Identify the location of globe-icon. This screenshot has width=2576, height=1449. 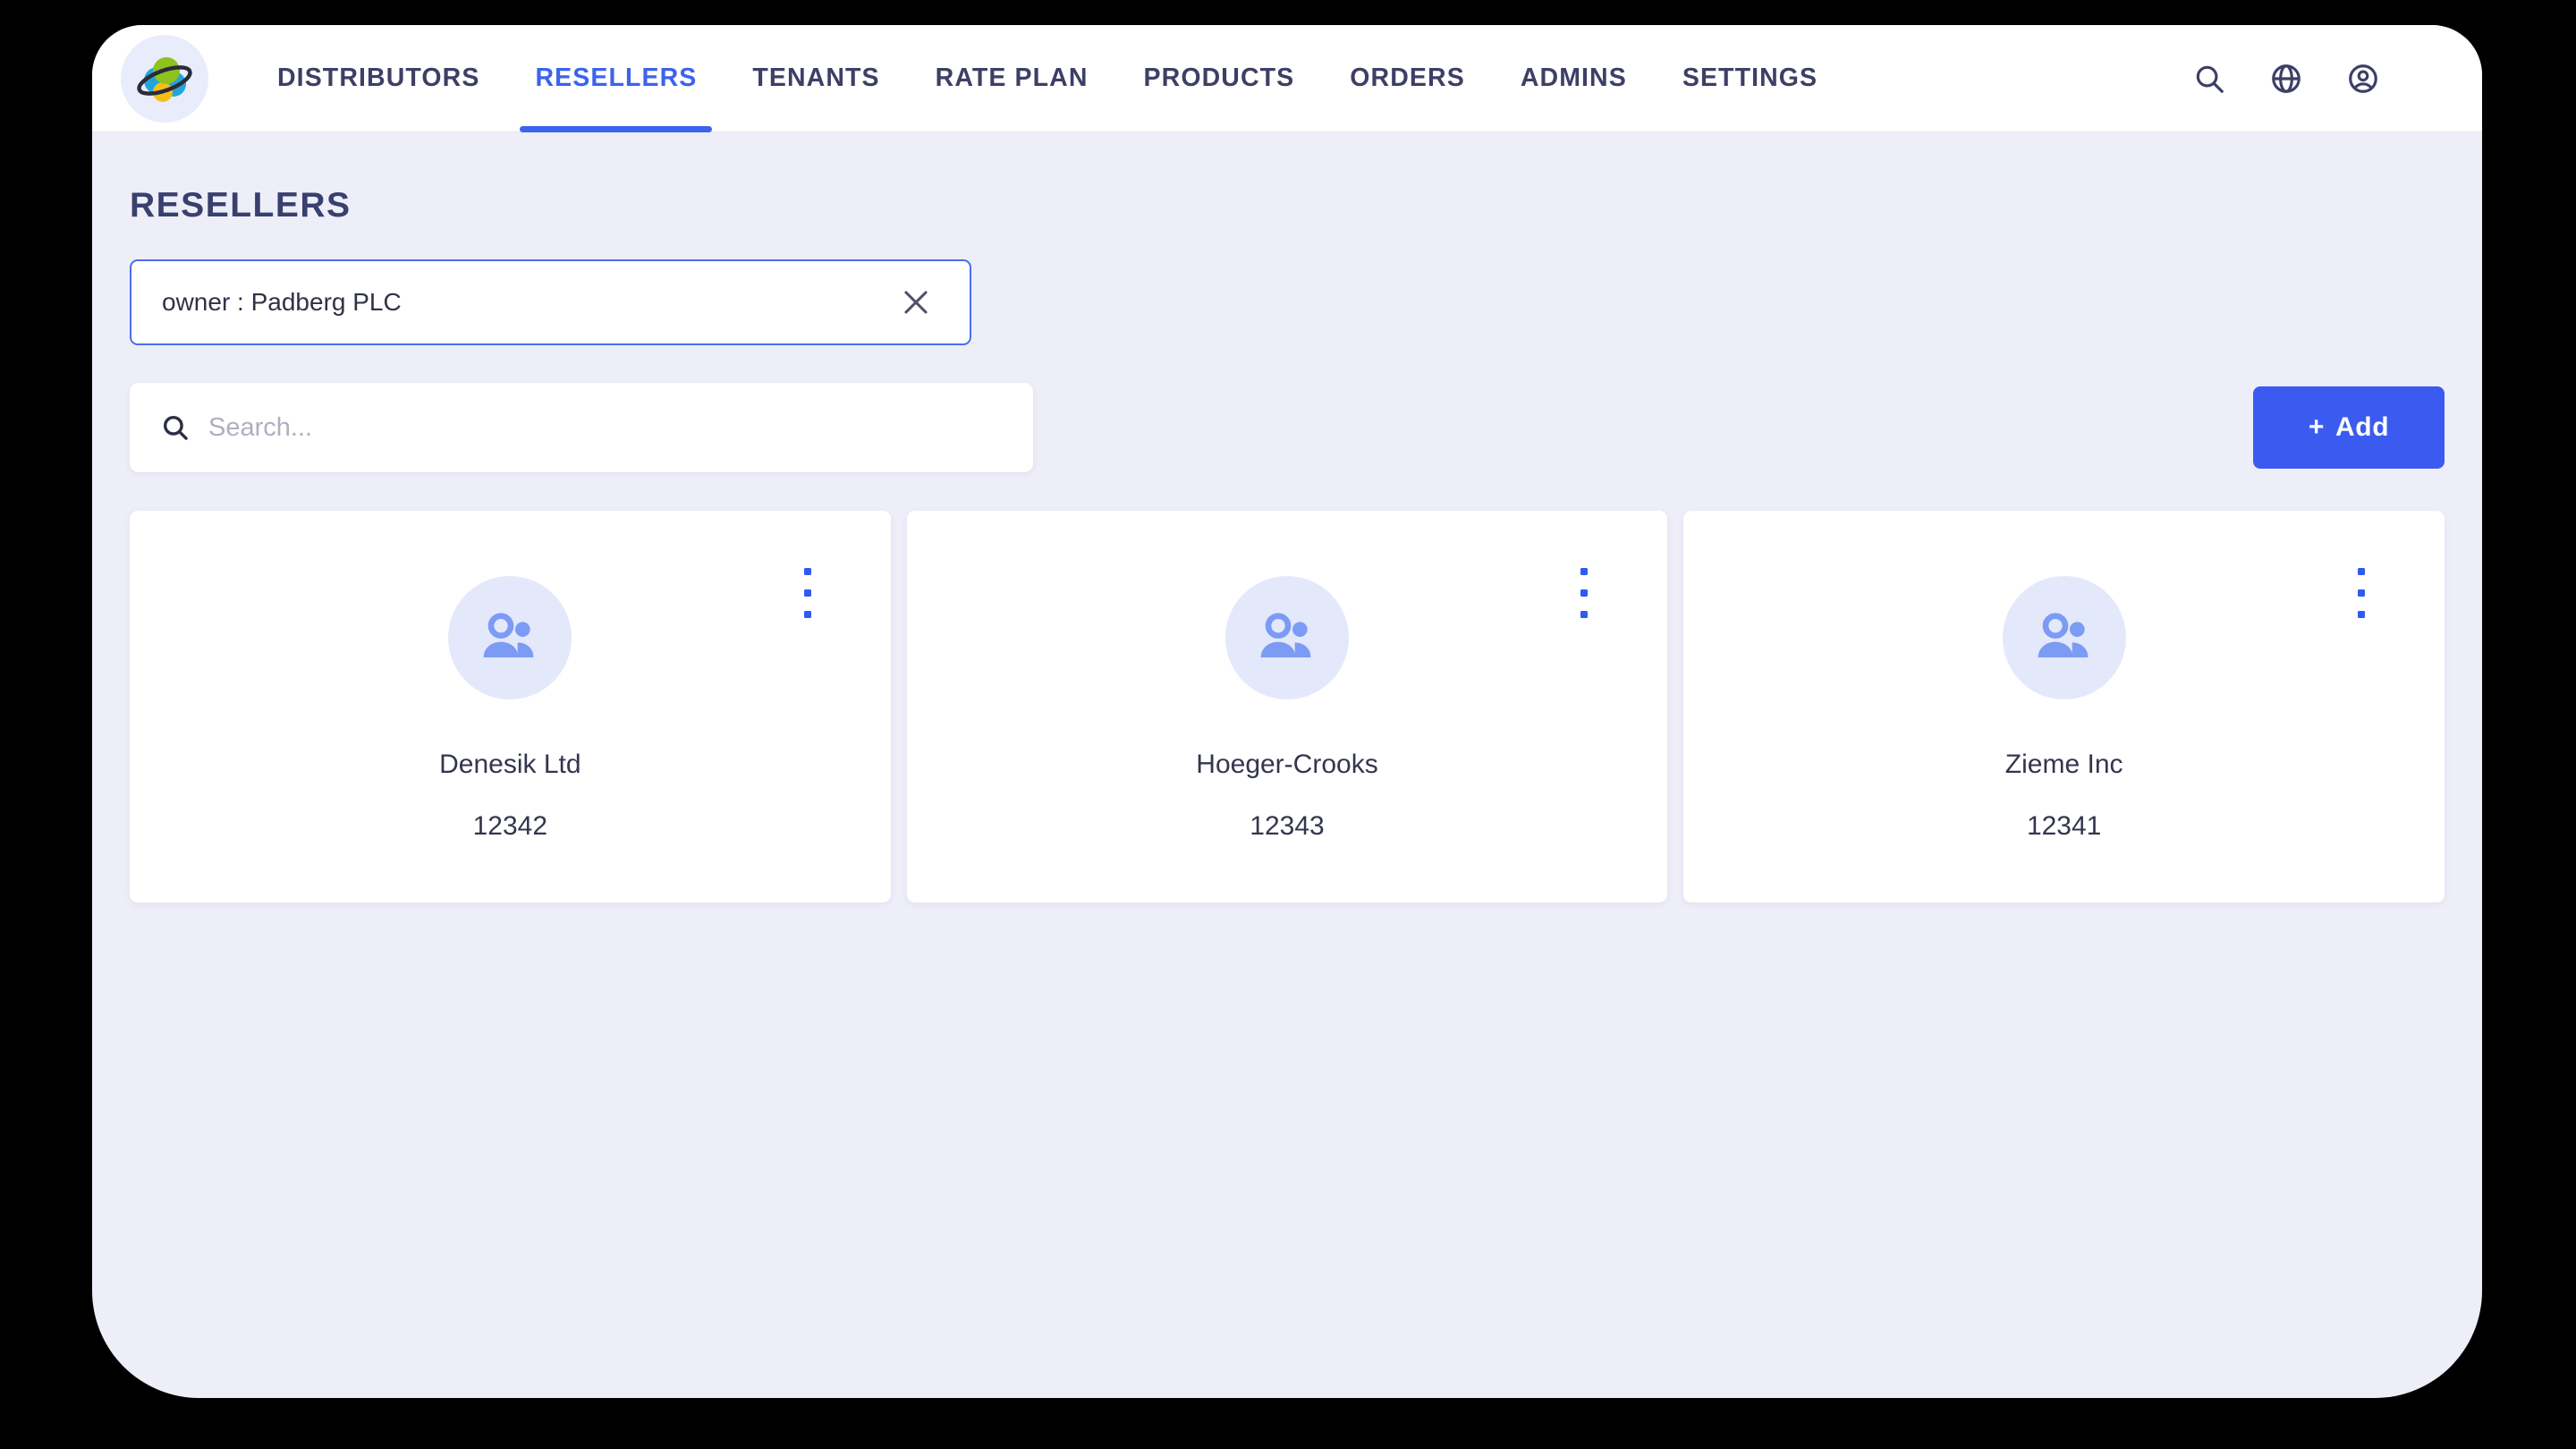
(2286, 78).